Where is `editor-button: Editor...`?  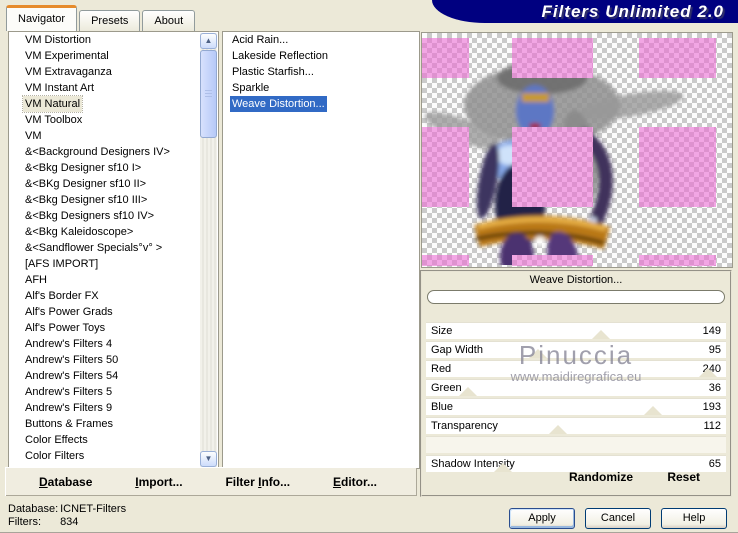 editor-button: Editor... is located at coordinates (355, 482).